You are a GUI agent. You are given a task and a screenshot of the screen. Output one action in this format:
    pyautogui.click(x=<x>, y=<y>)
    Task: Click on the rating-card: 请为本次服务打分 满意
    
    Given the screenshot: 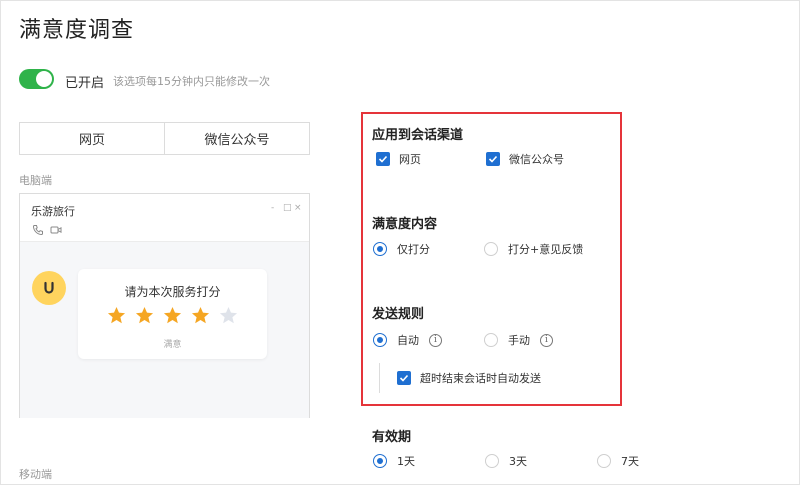 What is the action you would take?
    pyautogui.click(x=172, y=314)
    